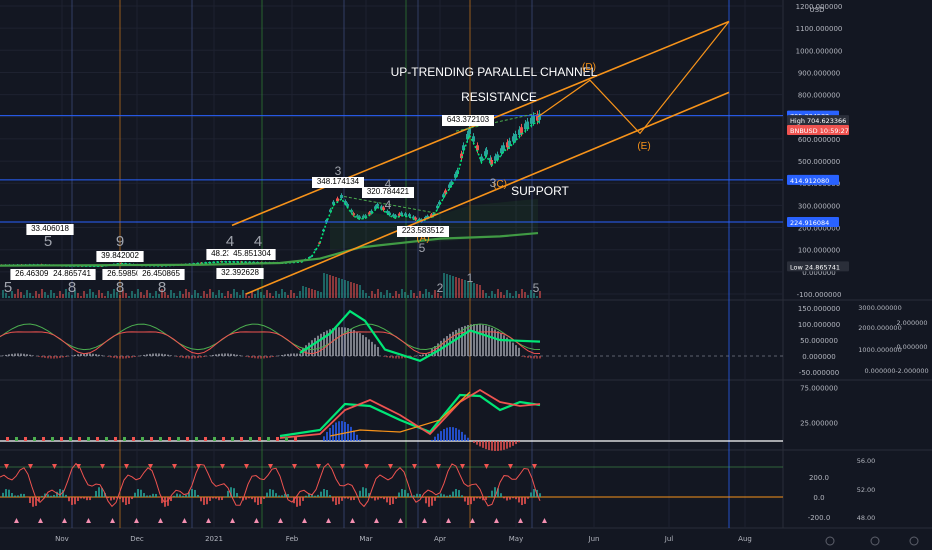 This screenshot has height=550, width=932. I want to click on price-badge-text: Low 24.865741, so click(815, 267).